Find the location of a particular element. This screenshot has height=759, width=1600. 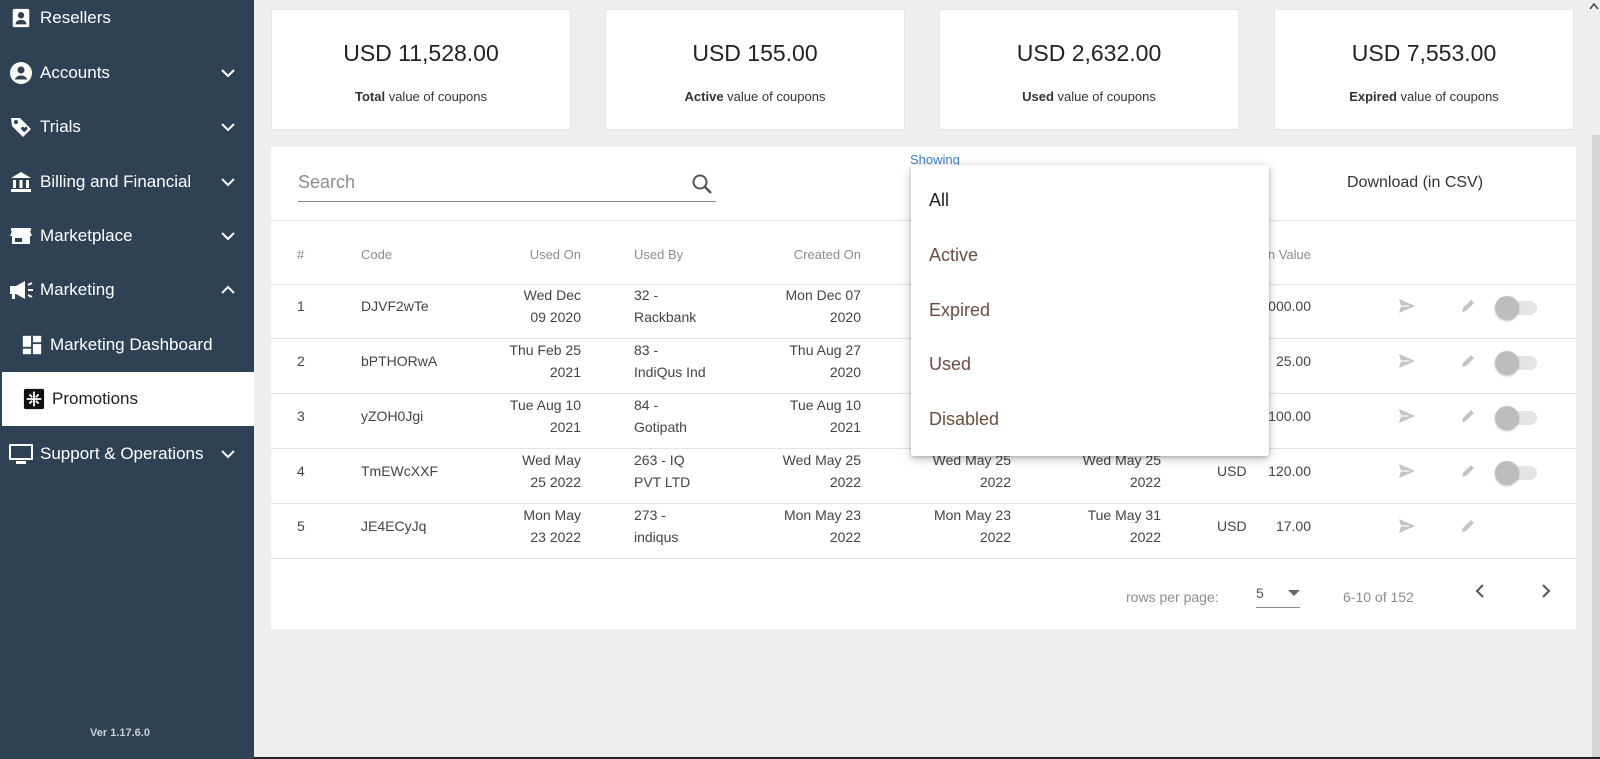

used-by: 83 - IndiQus Ind is located at coordinates (670, 361).